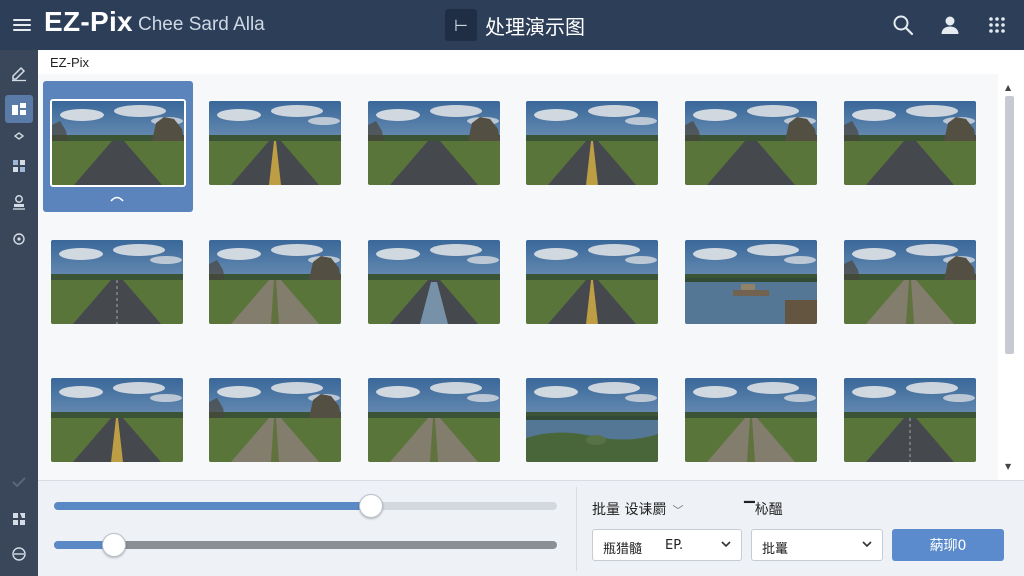 The image size is (1024, 576). I want to click on selection-indicator-icon, so click(117, 199).